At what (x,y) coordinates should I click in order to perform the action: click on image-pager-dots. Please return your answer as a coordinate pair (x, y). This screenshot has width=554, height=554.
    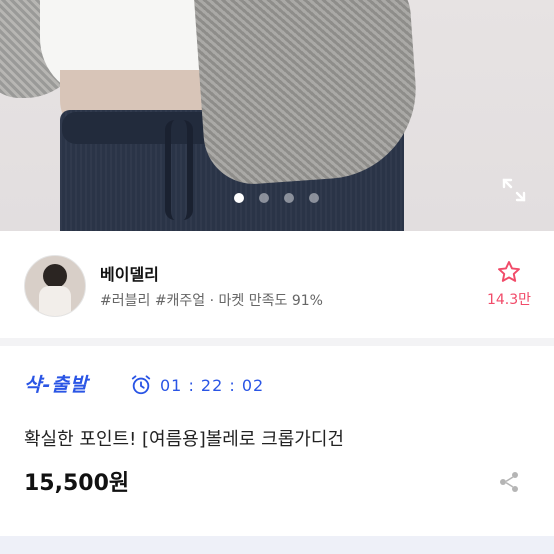
    Looking at the image, I should click on (276, 198).